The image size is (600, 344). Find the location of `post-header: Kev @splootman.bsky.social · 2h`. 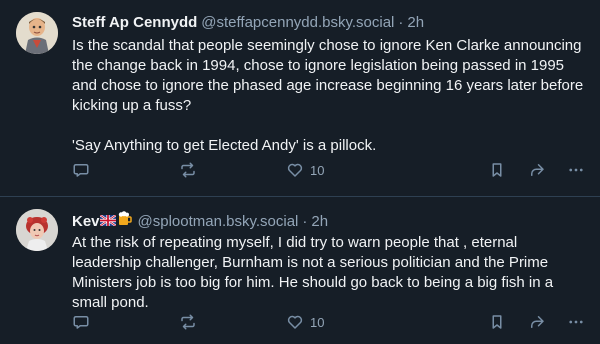

post-header: Kev @splootman.bsky.social · 2h is located at coordinates (328, 221).